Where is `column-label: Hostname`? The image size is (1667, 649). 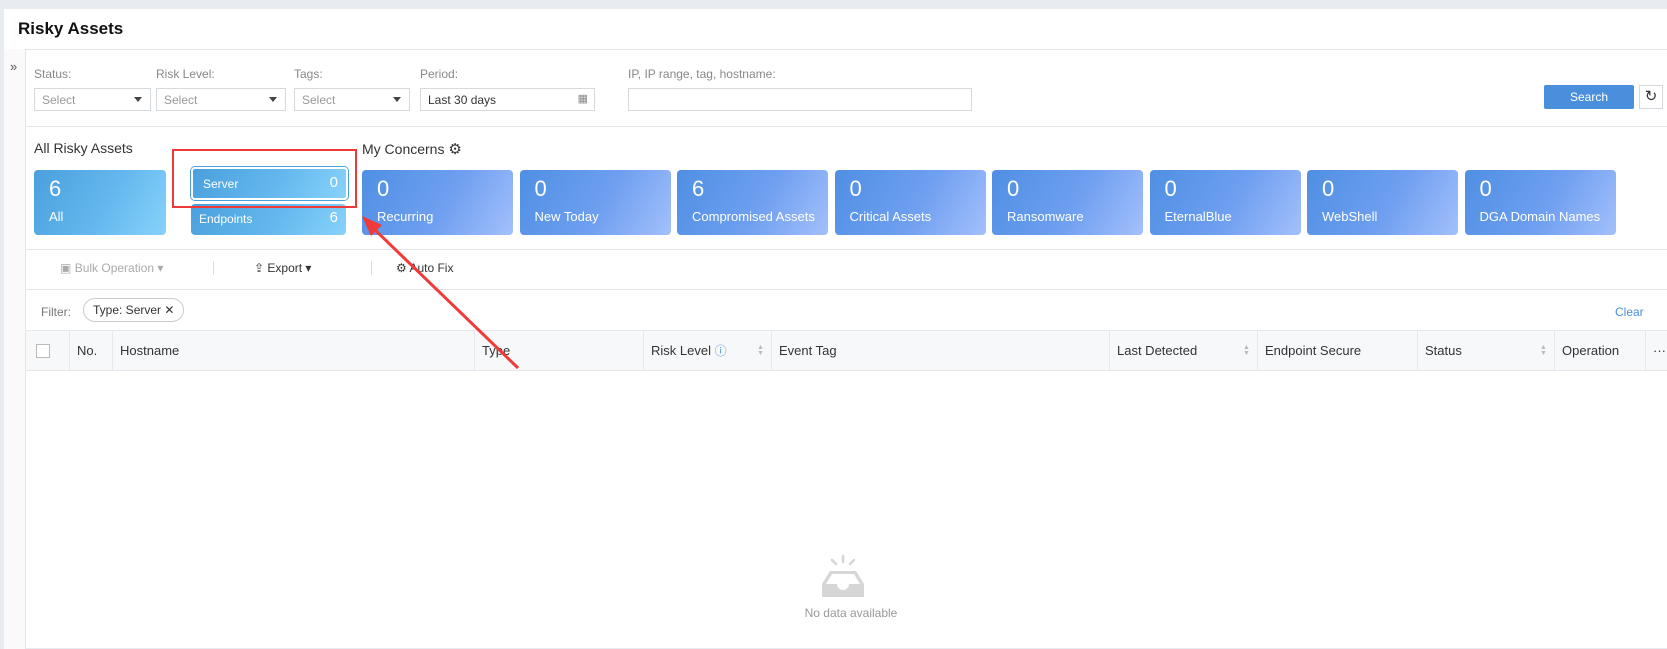
column-label: Hostname is located at coordinates (150, 350).